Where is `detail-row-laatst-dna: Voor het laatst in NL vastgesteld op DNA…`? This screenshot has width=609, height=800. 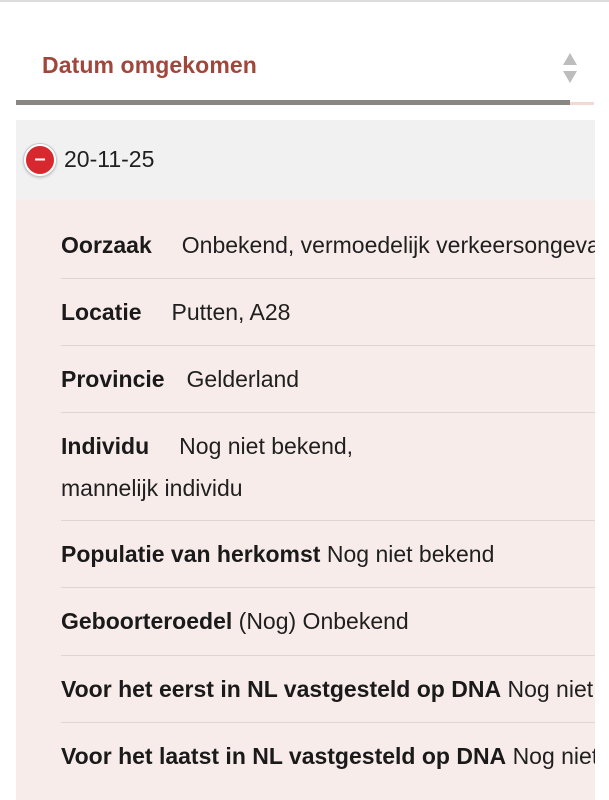
detail-row-laatst-dna: Voor het laatst in NL vastgesteld op DNA… is located at coordinates (328, 756).